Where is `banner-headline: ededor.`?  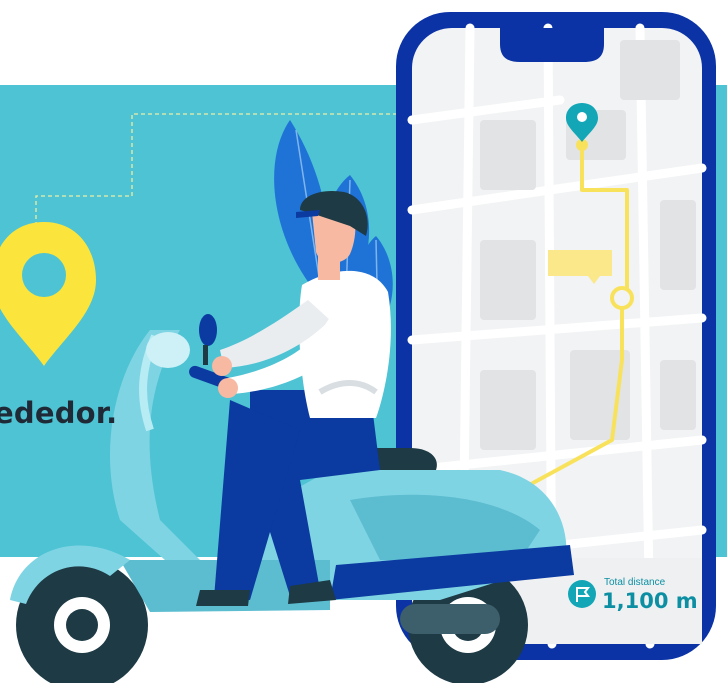 banner-headline: ededor. is located at coordinates (59, 413).